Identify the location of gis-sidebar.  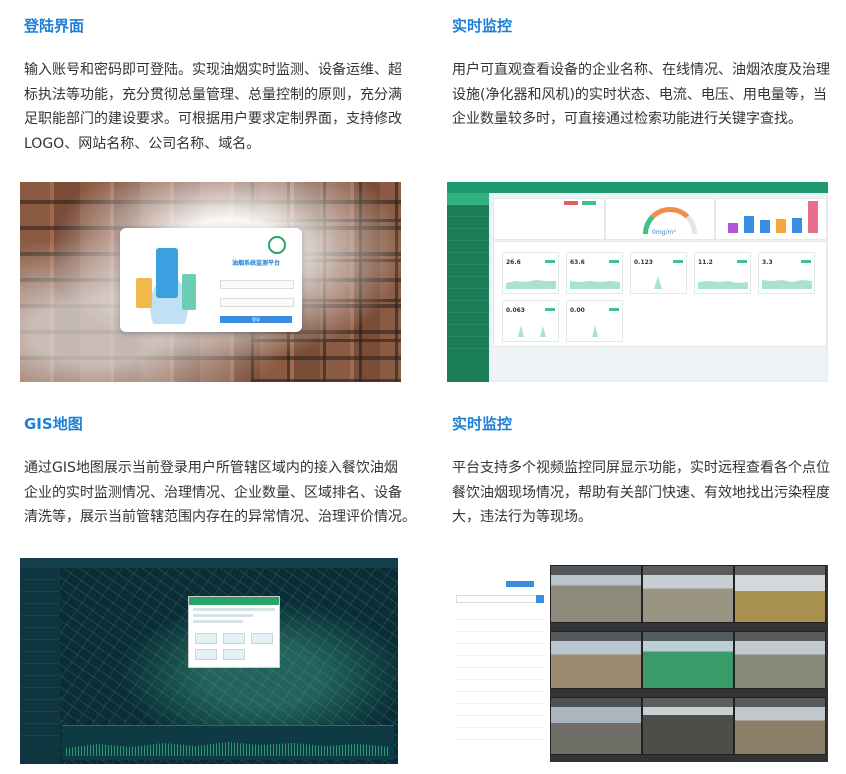
(40, 666).